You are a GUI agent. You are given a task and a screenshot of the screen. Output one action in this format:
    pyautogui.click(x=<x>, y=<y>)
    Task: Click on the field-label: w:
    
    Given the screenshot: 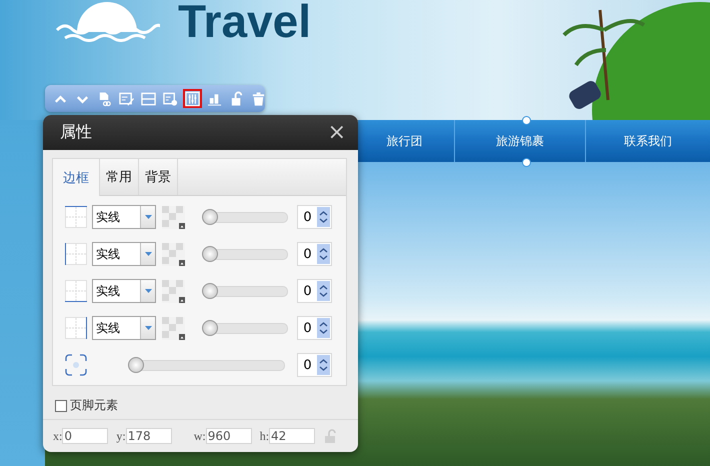 What is the action you would take?
    pyautogui.click(x=200, y=436)
    